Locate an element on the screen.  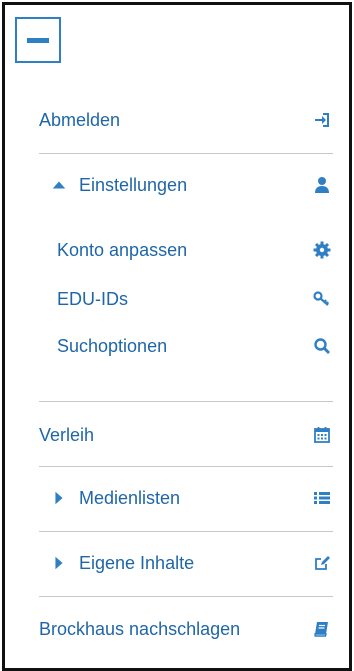
account-label: Konto anpassen is located at coordinates (122, 249).